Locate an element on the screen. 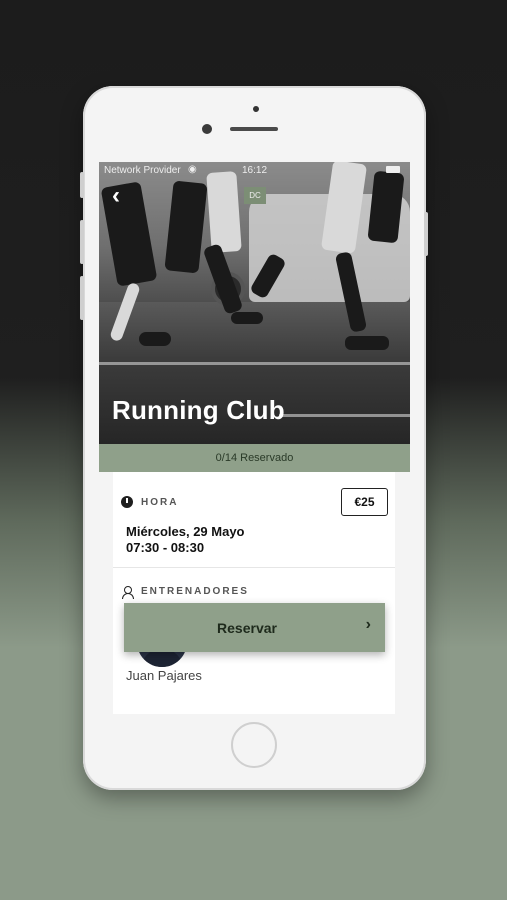 The width and height of the screenshot is (507, 900). event-hours: 07:30 - 08:30 is located at coordinates (165, 547).